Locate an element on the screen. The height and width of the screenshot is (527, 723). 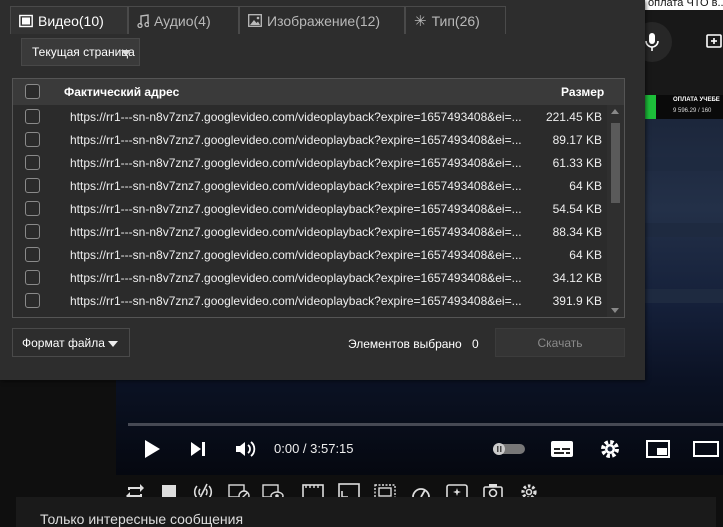
comments-filter-label: Только интересные сообщения is located at coordinates (142, 519).